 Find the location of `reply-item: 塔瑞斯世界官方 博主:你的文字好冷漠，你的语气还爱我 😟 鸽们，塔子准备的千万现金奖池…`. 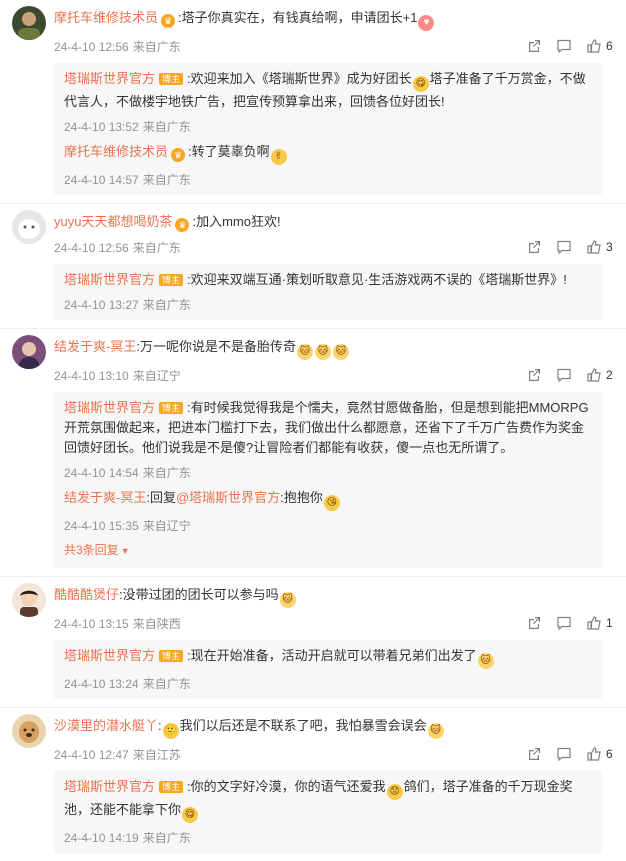

reply-item: 塔瑞斯世界官方 博主:你的文字好冷漠，你的语气还爱我 😟 鸽们，塔子准备的千万现金奖池… is located at coordinates (328, 811).